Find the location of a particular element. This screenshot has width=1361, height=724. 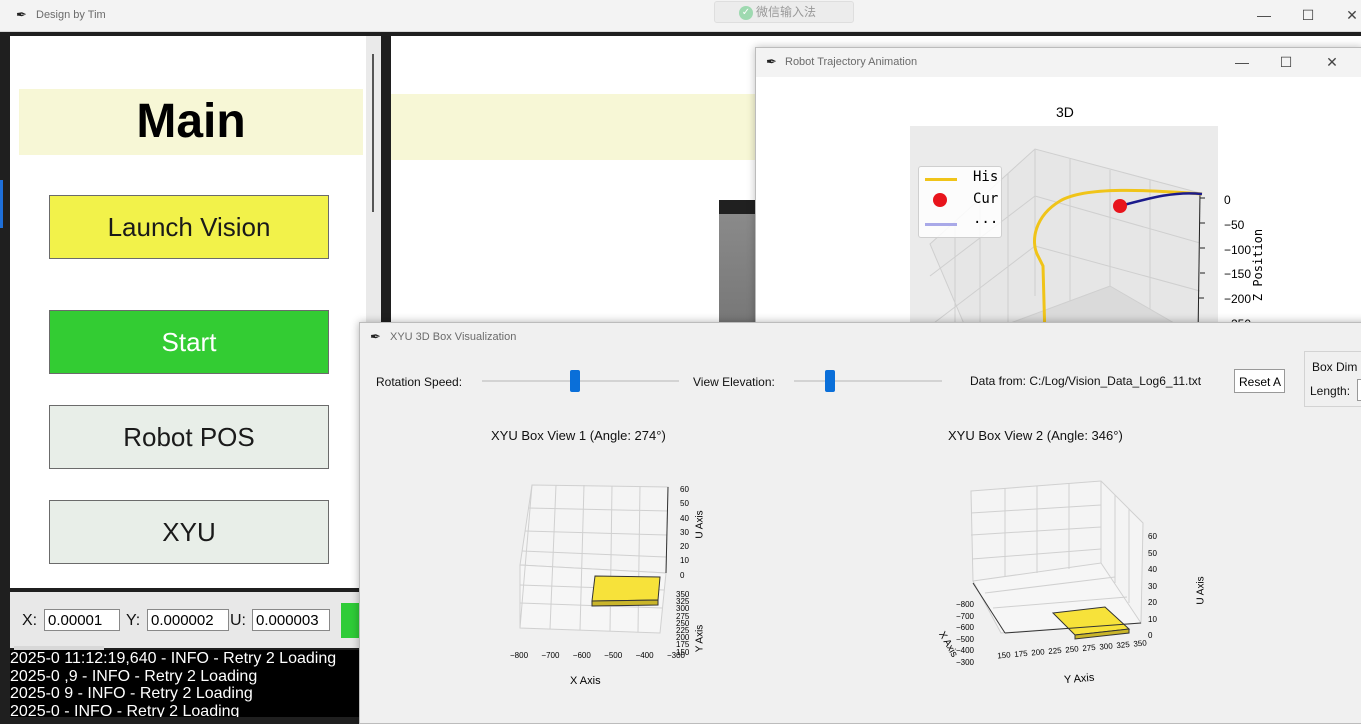

taskbar-accent is located at coordinates (1, 204).